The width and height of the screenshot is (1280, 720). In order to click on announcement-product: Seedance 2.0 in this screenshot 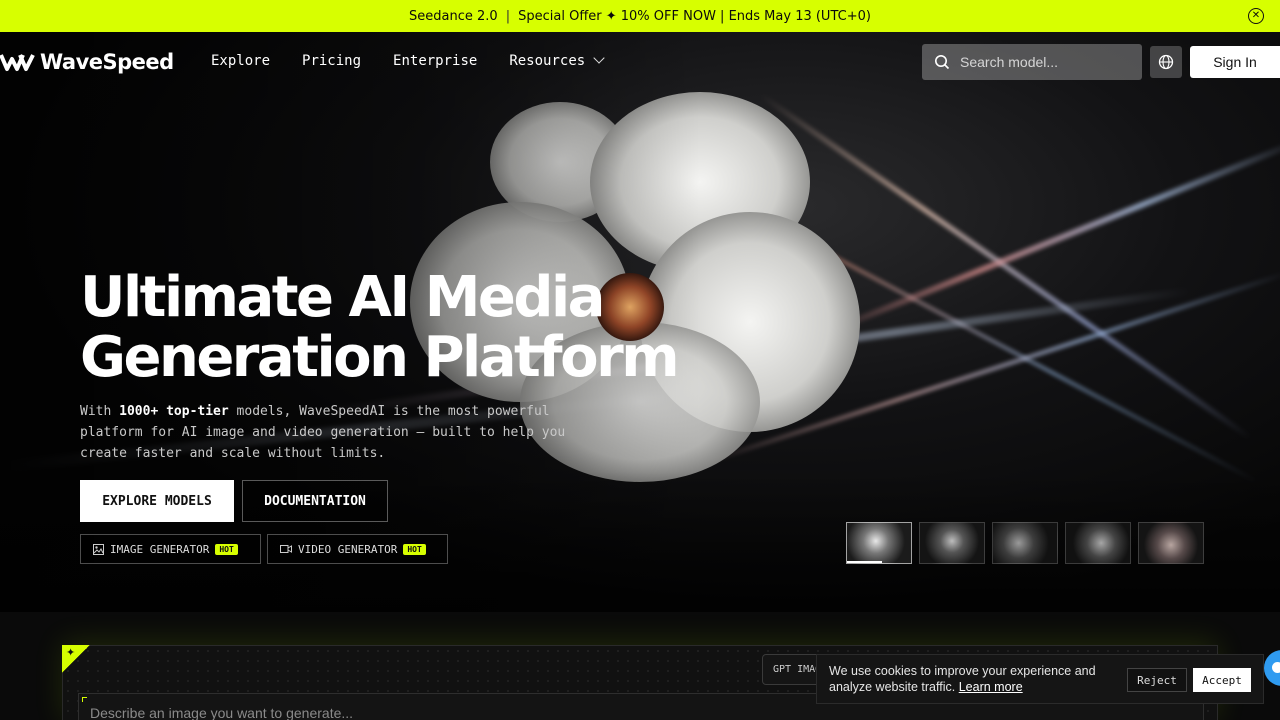, I will do `click(453, 16)`.